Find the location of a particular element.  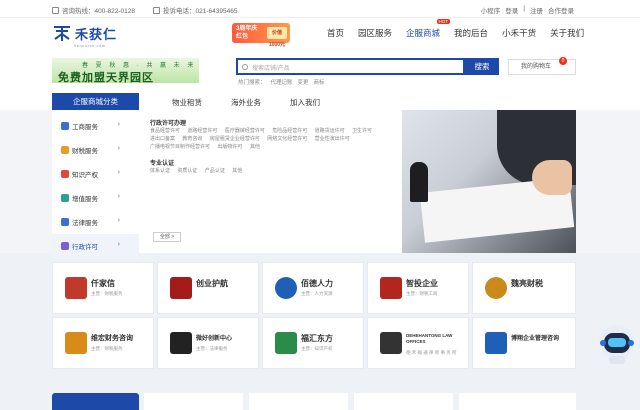

hot-search-item: 商标 is located at coordinates (319, 82).